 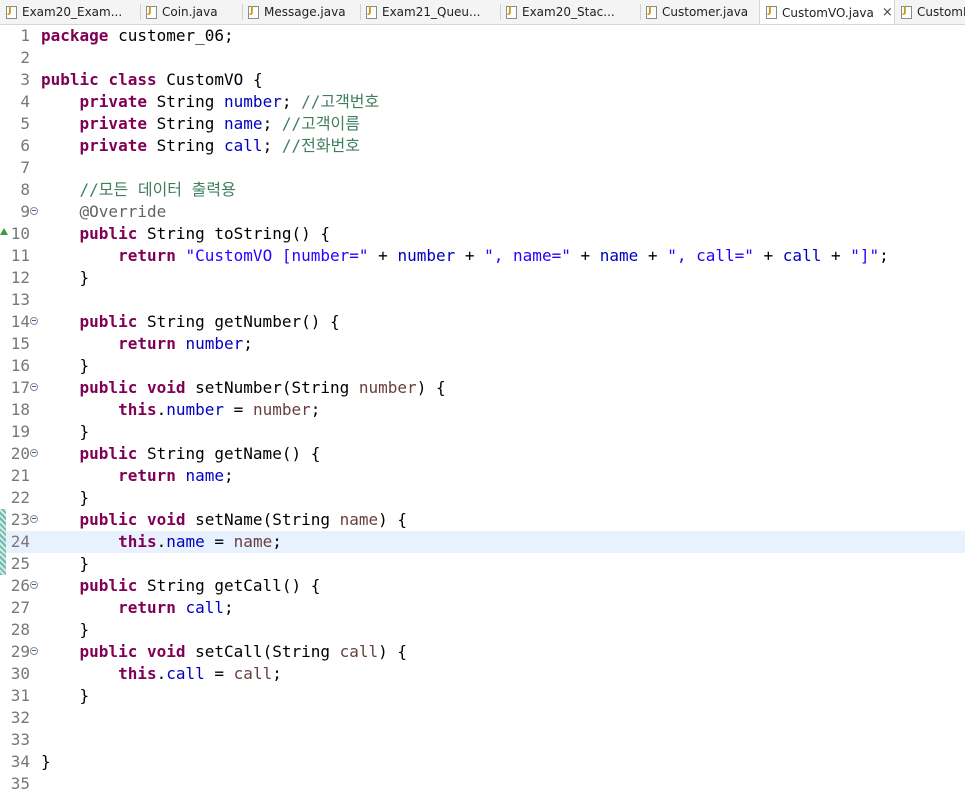 I want to click on code-line: 14 public String getNumber() {, so click(x=482, y=322).